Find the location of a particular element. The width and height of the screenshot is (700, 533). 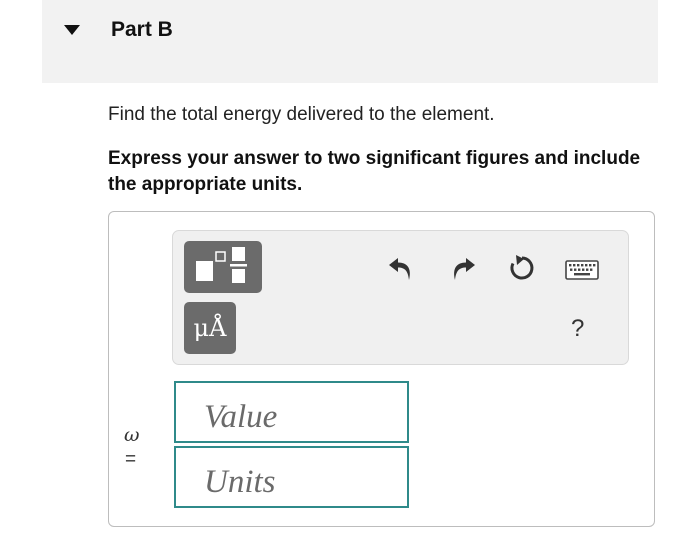

part-title: Part B is located at coordinates (142, 29).